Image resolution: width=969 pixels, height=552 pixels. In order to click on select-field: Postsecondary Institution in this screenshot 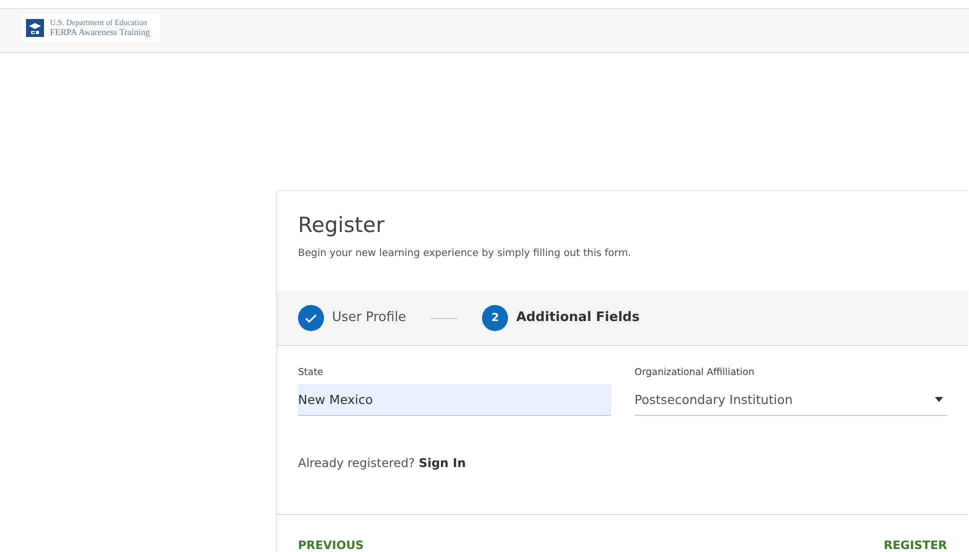, I will do `click(790, 400)`.